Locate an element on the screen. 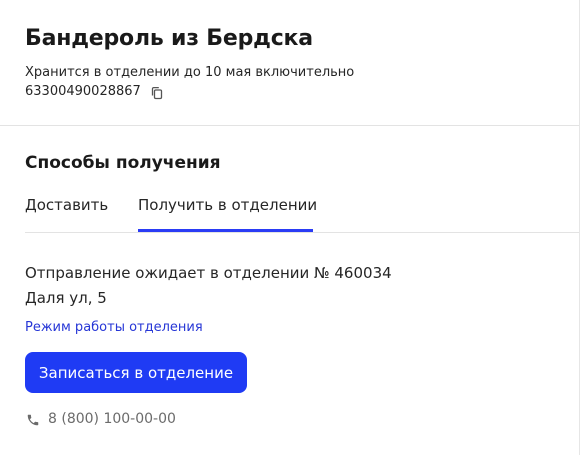 Image resolution: width=580 pixels, height=455 pixels. parcel-title: Бандероль из Бердска is located at coordinates (169, 38).